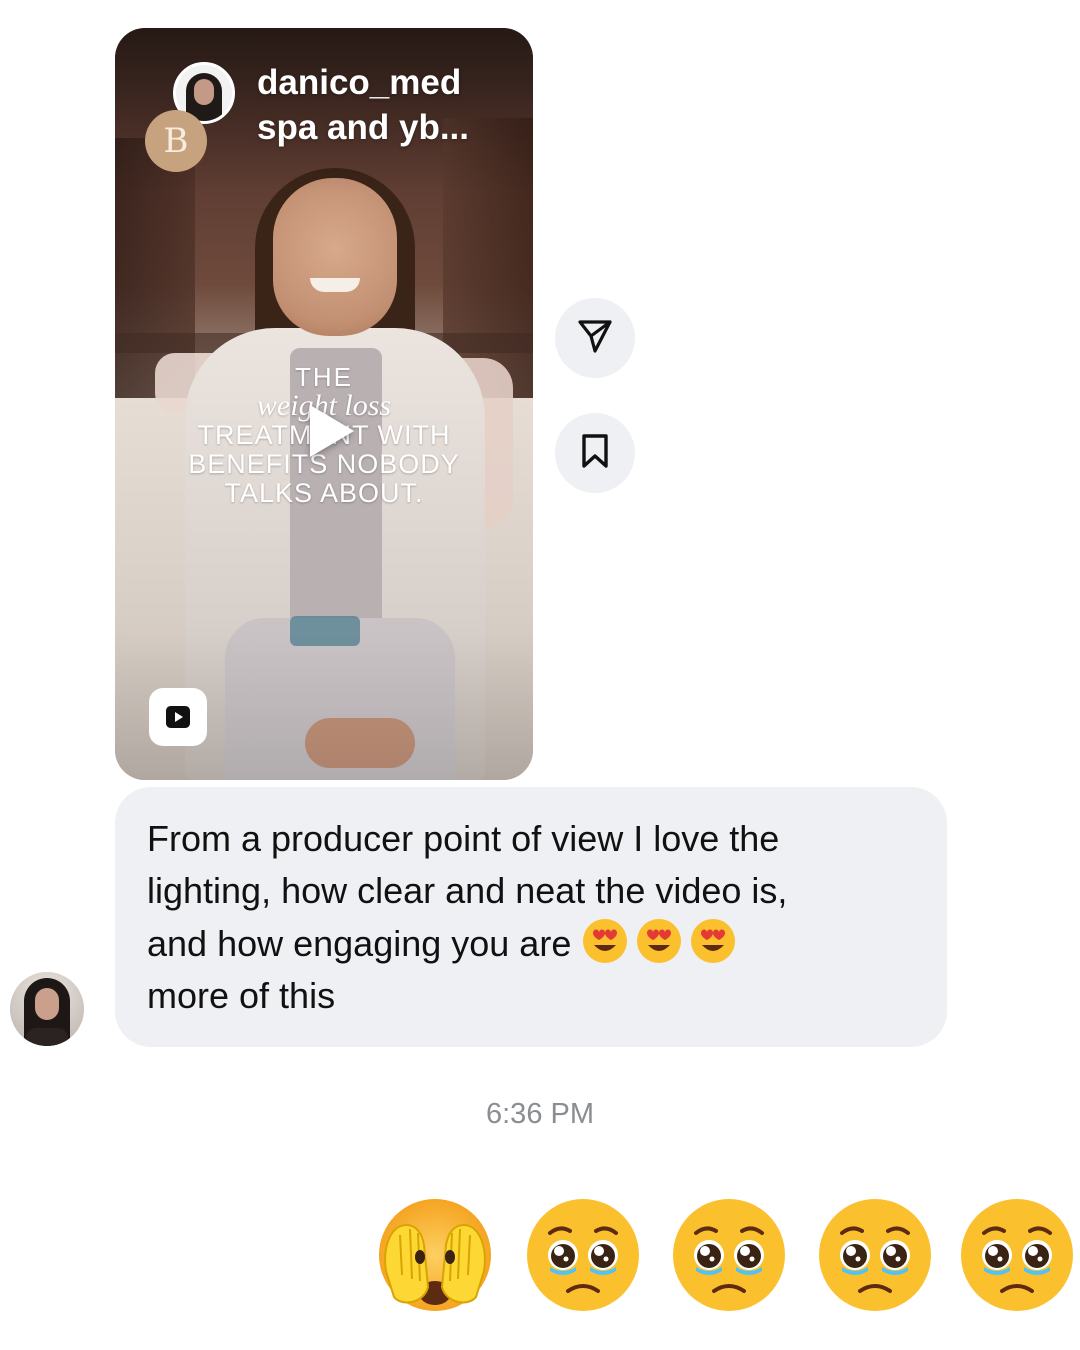 The height and width of the screenshot is (1350, 1080). Describe the element at coordinates (241, 995) in the screenshot. I see `message-text-part: more of this` at that location.